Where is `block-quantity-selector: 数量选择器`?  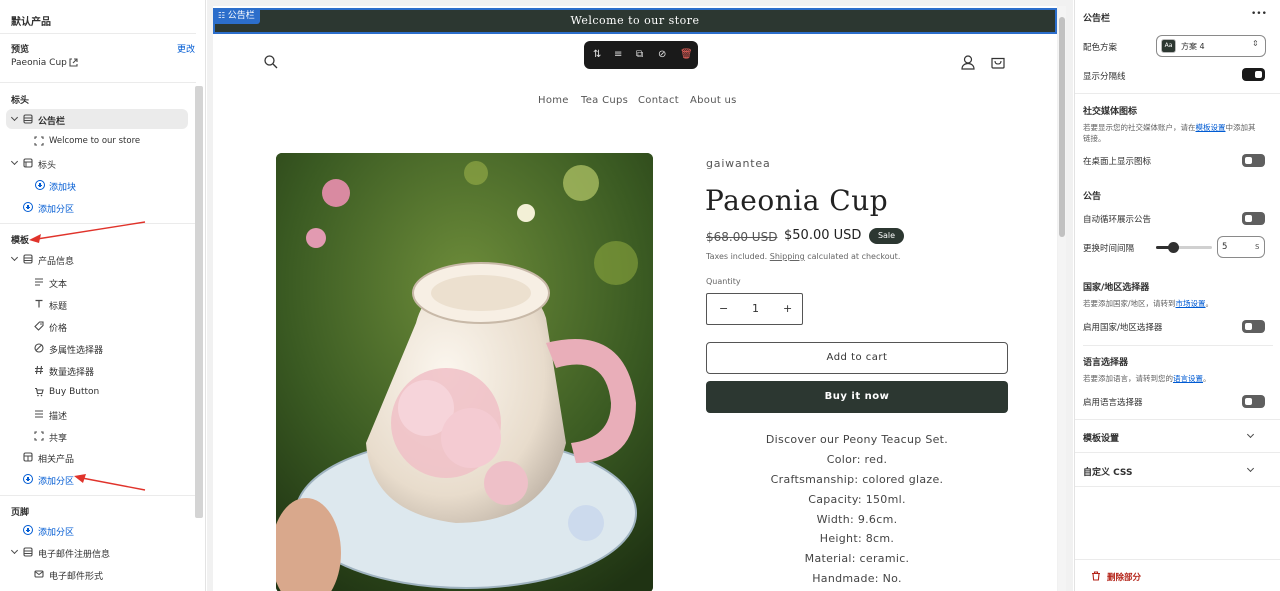 block-quantity-selector: 数量选择器 is located at coordinates (71, 371).